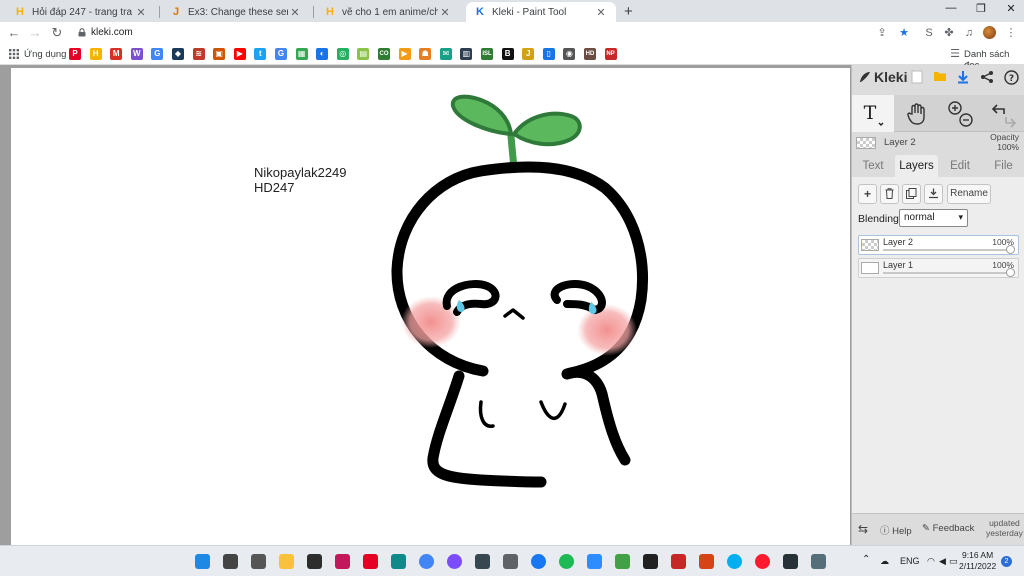 Image resolution: width=1024 pixels, height=576 pixels. What do you see at coordinates (384, 54) in the screenshot?
I see `bookmark-bookmark-16-icon: CO` at bounding box center [384, 54].